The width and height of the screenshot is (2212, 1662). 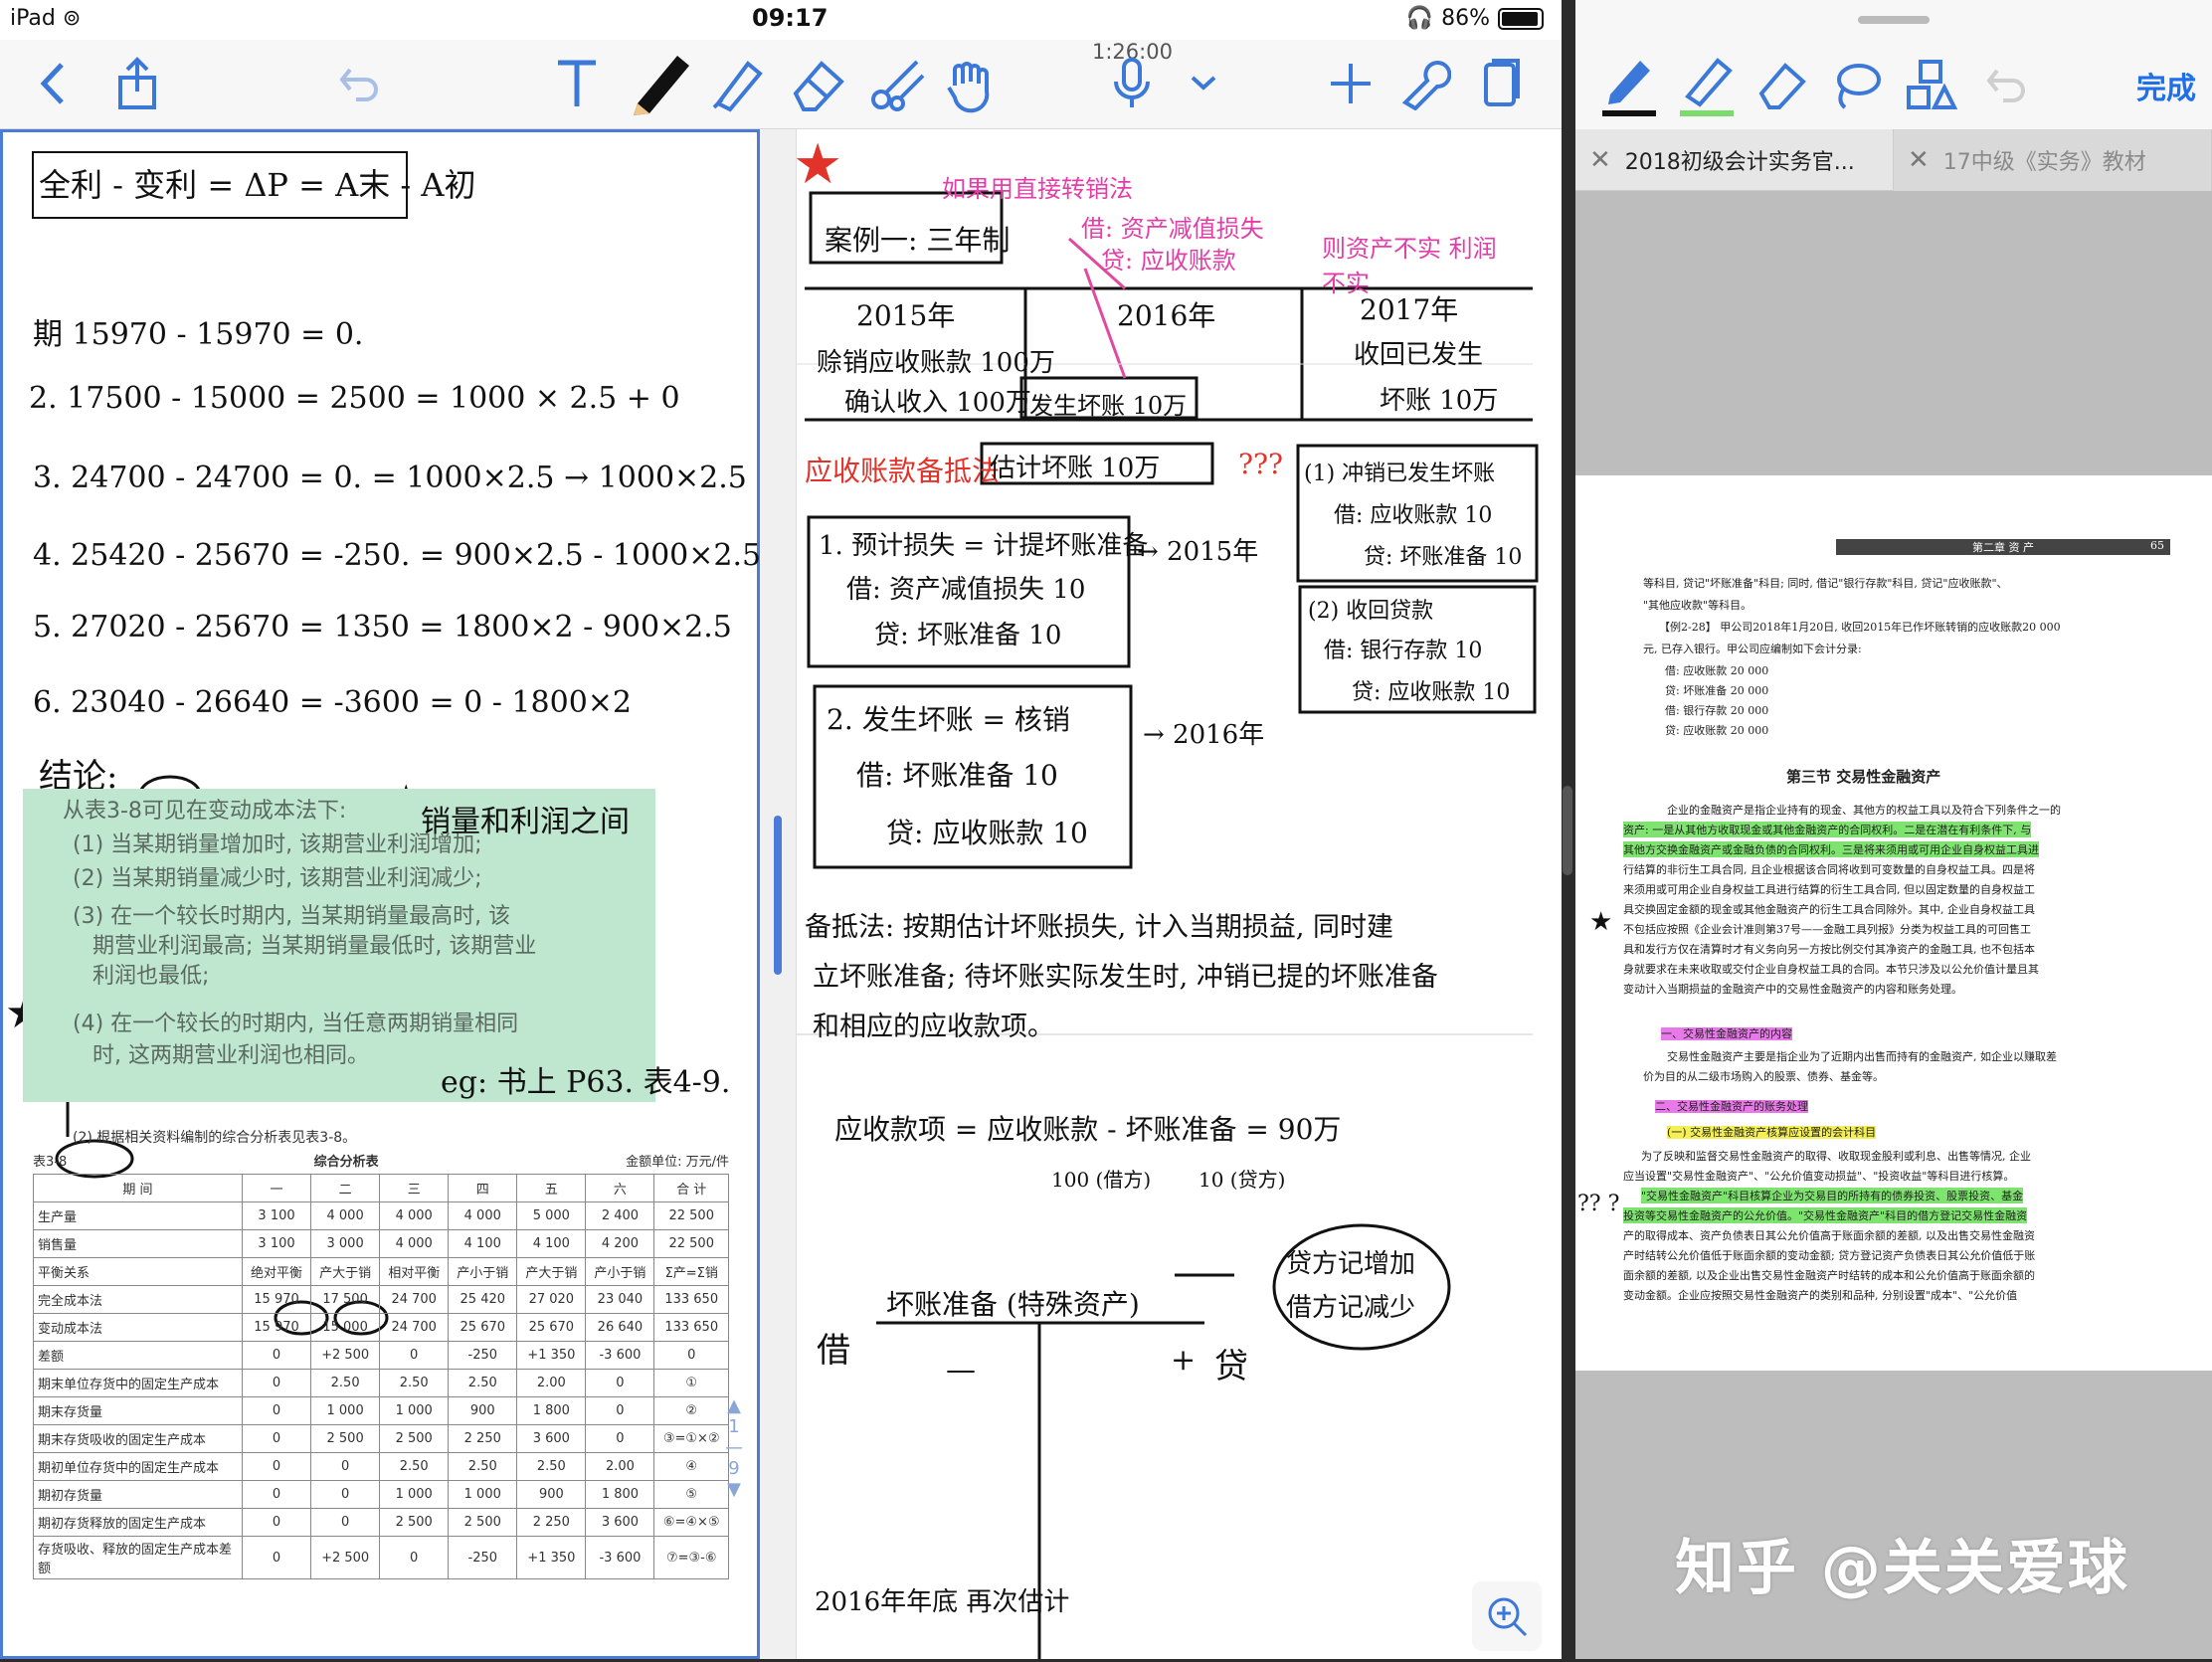 I want to click on table-cell: 产小于销, so click(x=483, y=1271).